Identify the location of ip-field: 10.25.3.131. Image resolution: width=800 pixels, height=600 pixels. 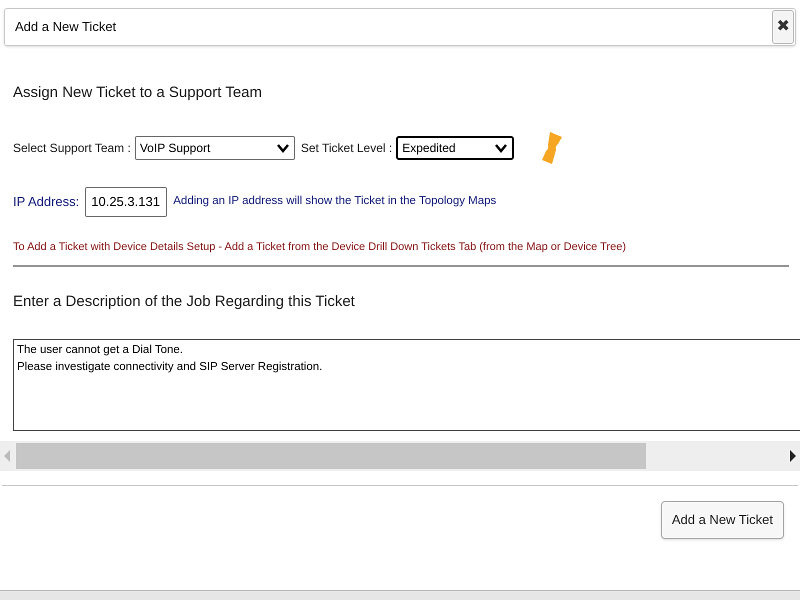
(126, 201).